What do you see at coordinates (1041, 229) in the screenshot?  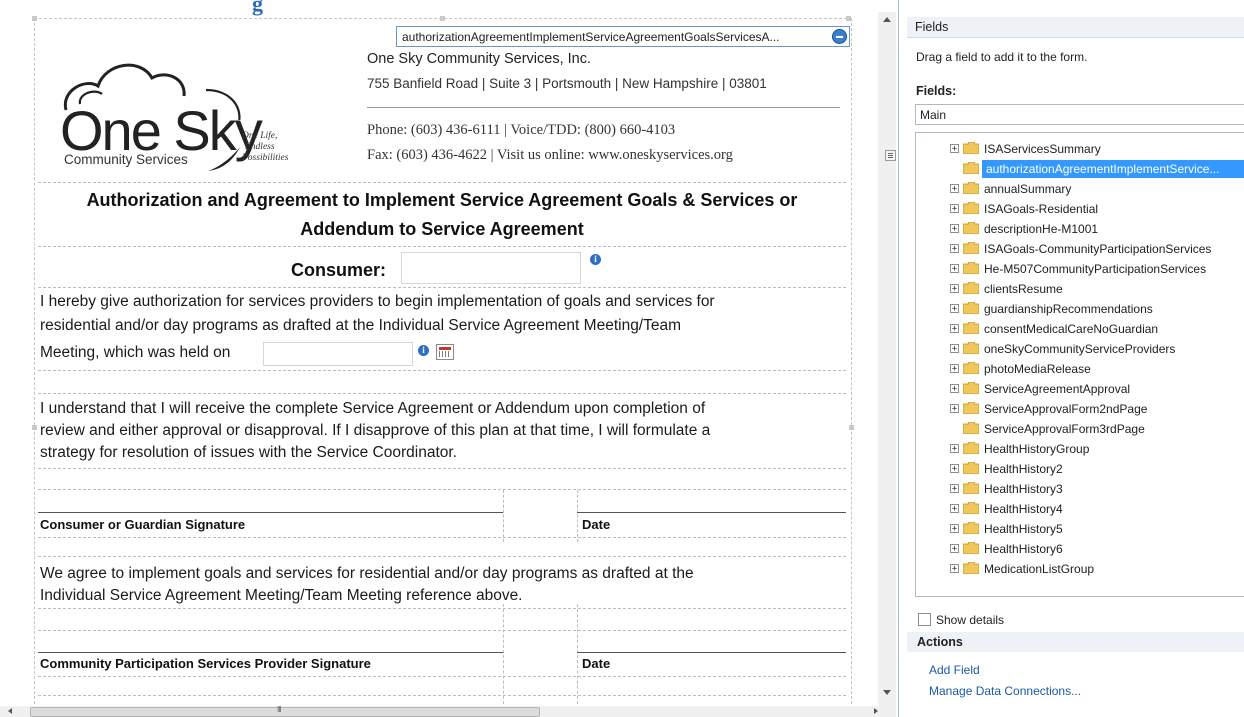 I see `field-tree-node-label: descriptionHe-M1001` at bounding box center [1041, 229].